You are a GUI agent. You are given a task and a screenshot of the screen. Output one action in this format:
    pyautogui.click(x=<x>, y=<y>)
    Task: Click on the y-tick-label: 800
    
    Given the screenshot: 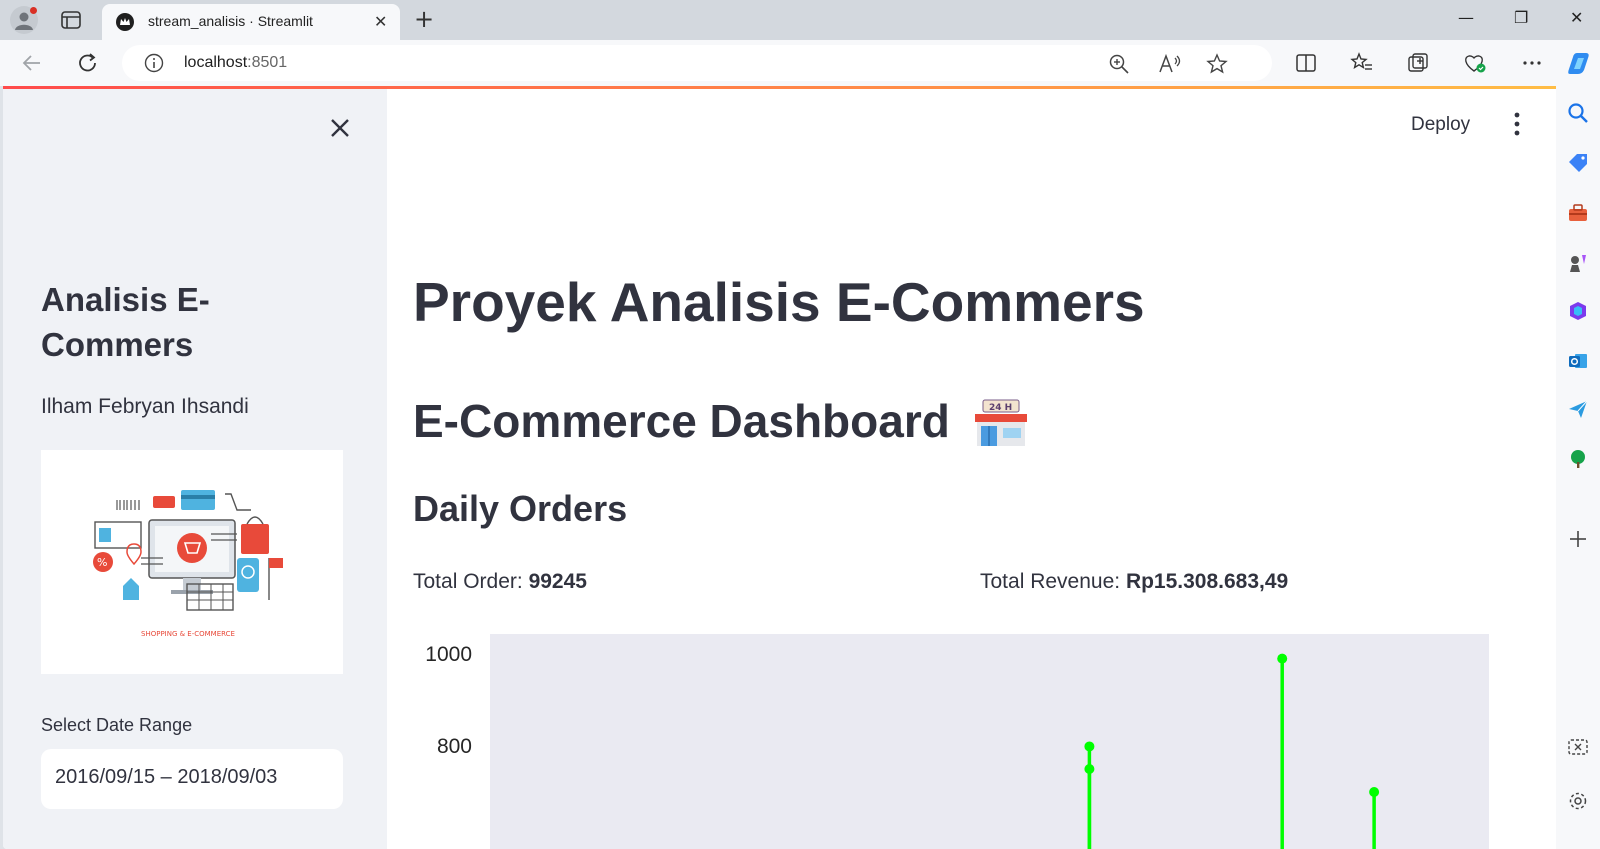 What is the action you would take?
    pyautogui.click(x=454, y=746)
    